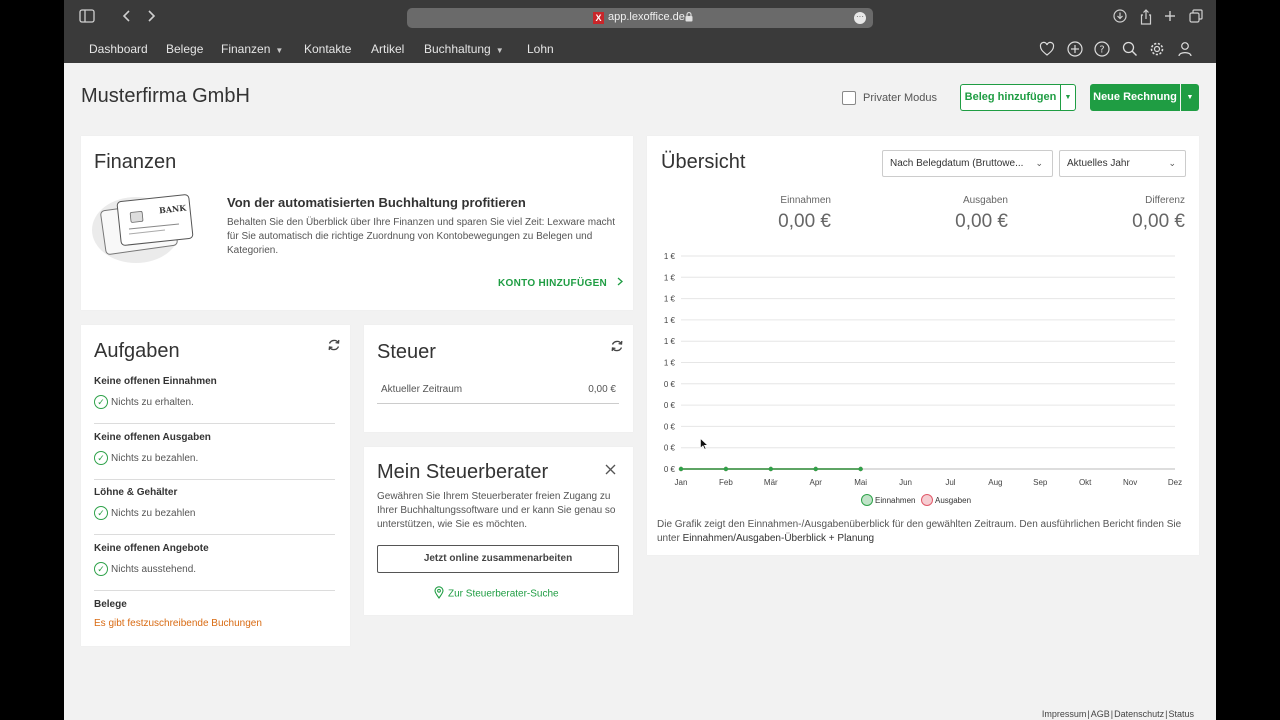  I want to click on more-icon: ···, so click(860, 18).